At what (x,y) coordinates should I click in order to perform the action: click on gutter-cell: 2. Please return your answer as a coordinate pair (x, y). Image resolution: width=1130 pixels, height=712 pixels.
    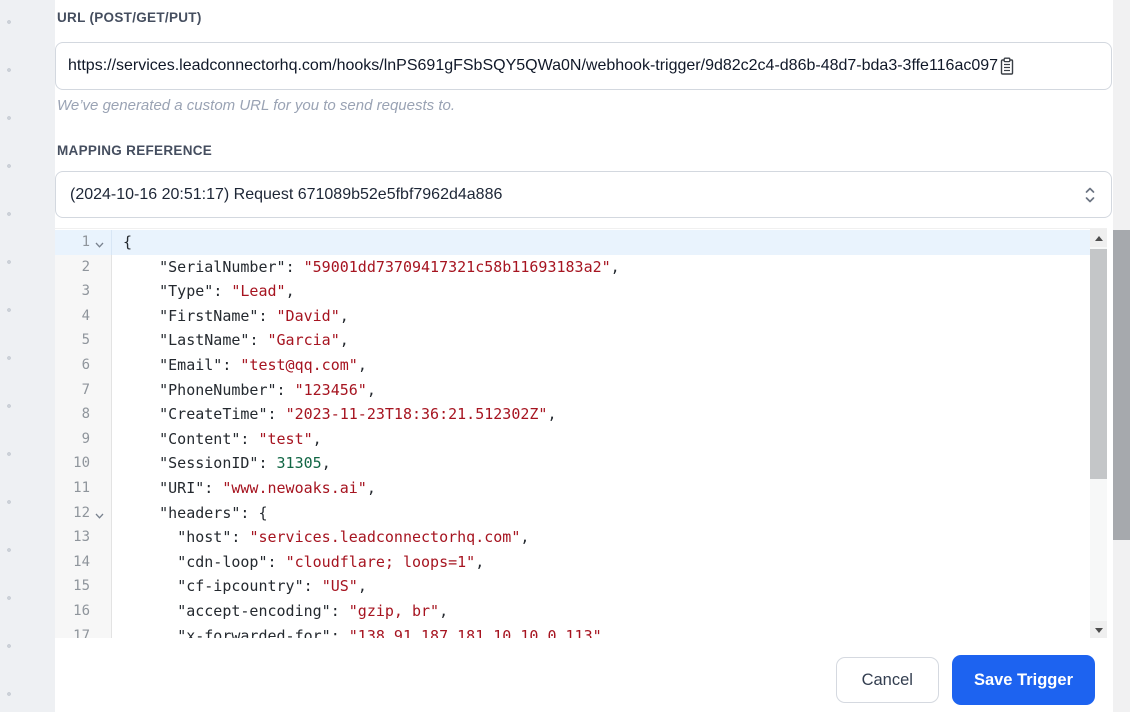
    Looking at the image, I should click on (83, 267).